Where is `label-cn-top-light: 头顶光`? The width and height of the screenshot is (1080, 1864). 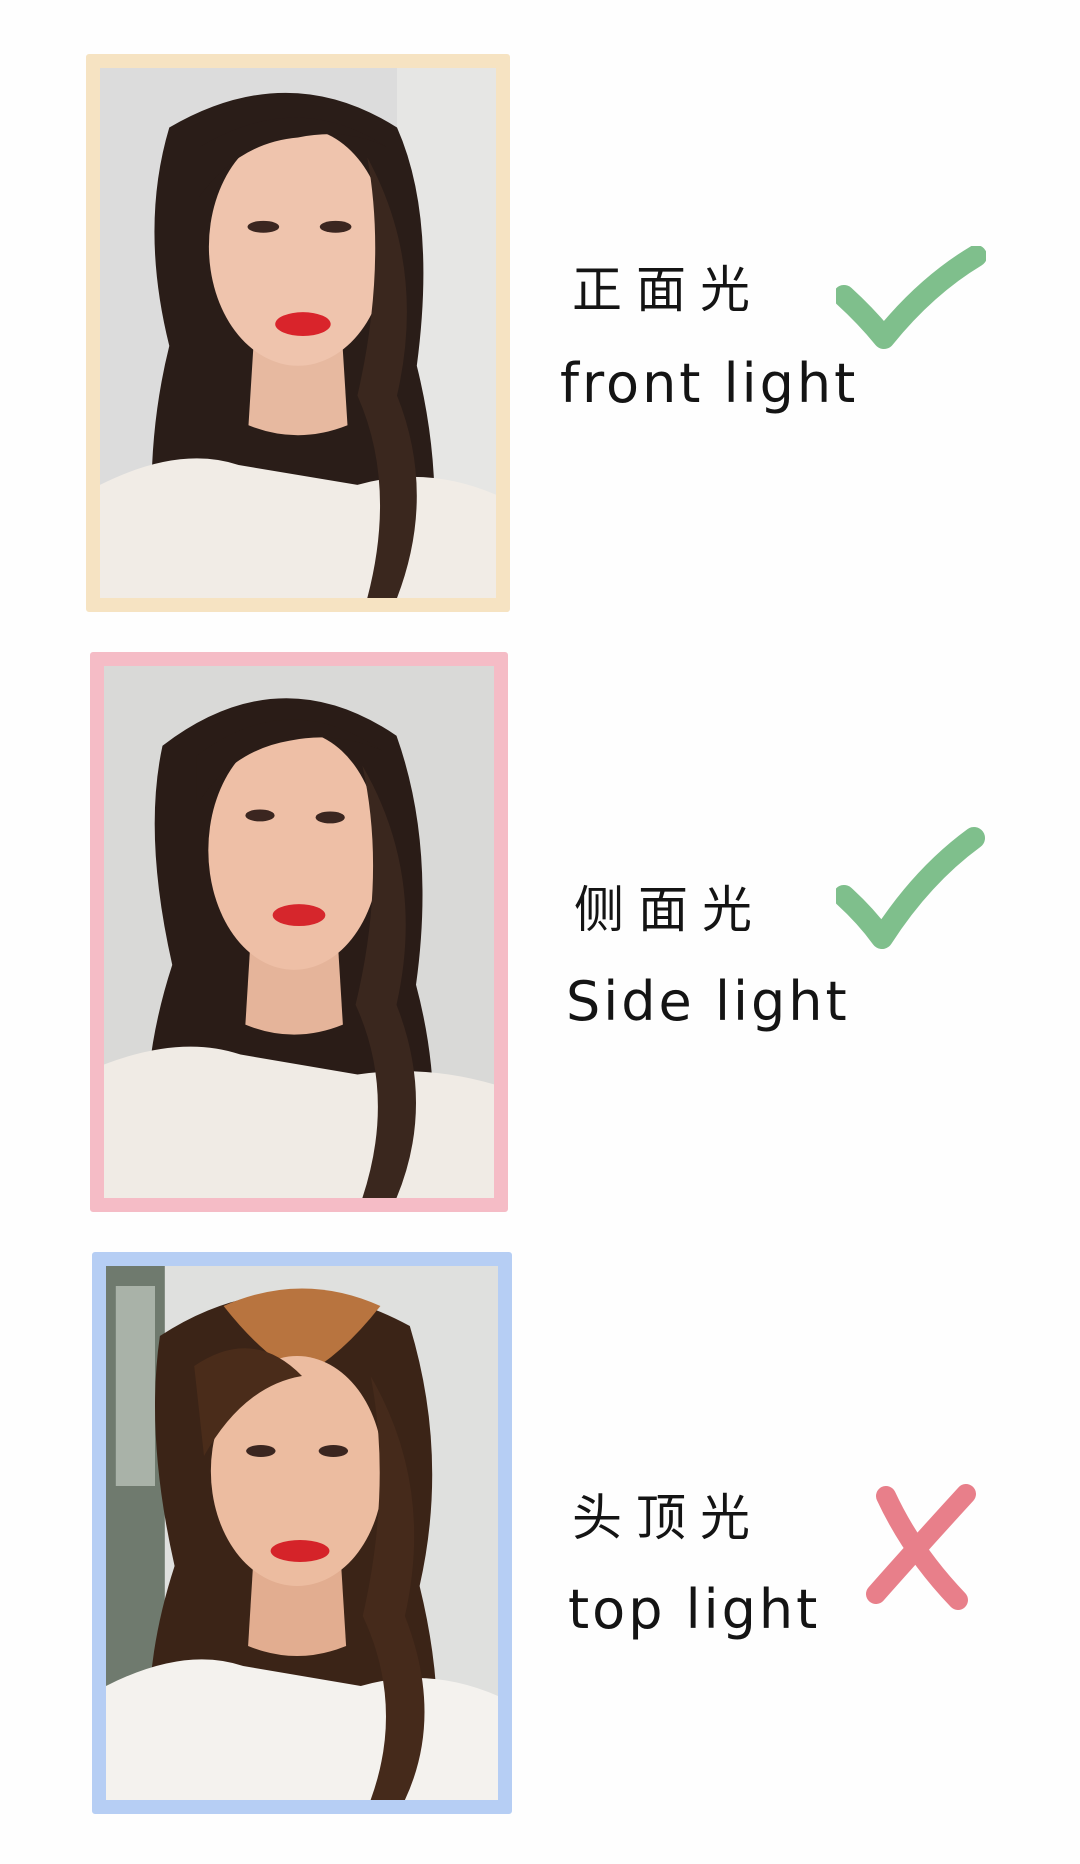
label-cn-top-light: 头顶光 is located at coordinates (668, 1518).